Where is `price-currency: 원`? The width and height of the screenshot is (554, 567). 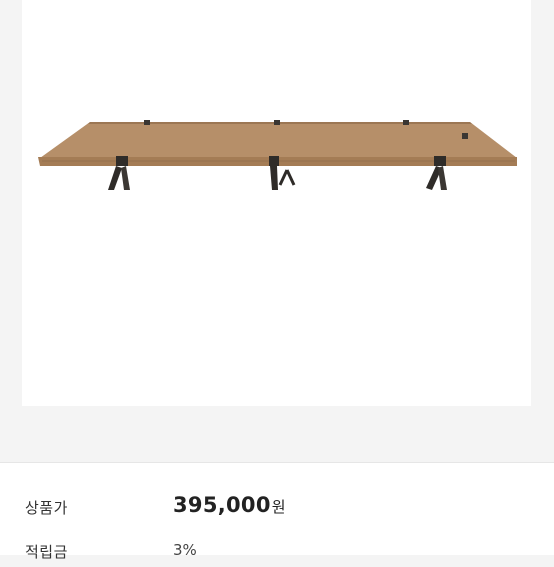 price-currency: 원 is located at coordinates (278, 507).